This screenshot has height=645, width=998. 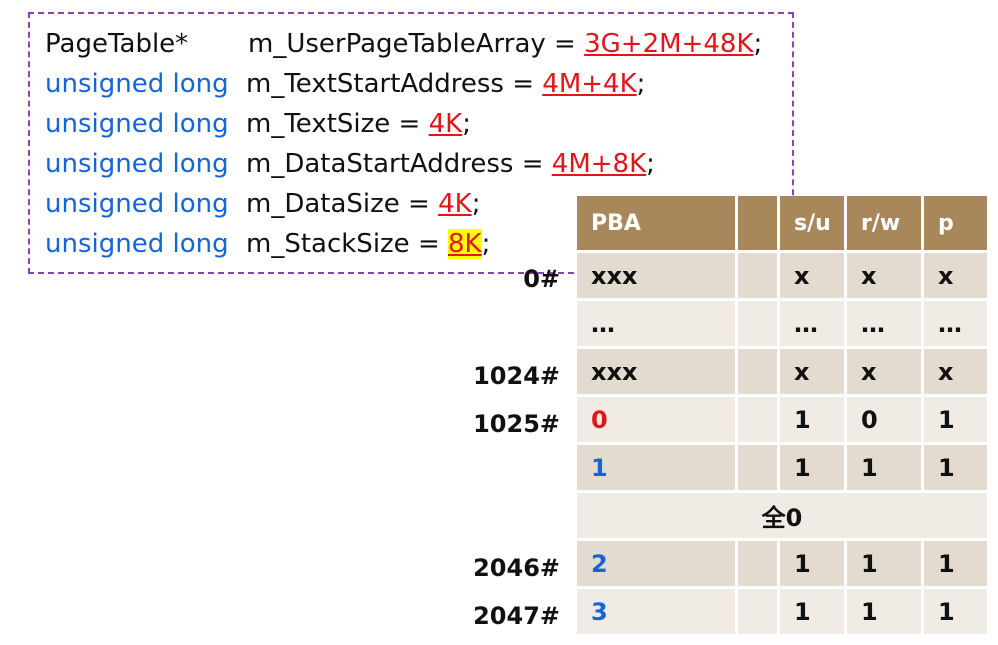 I want to click on table-row-all-zero: 全0, so click(x=783, y=517).